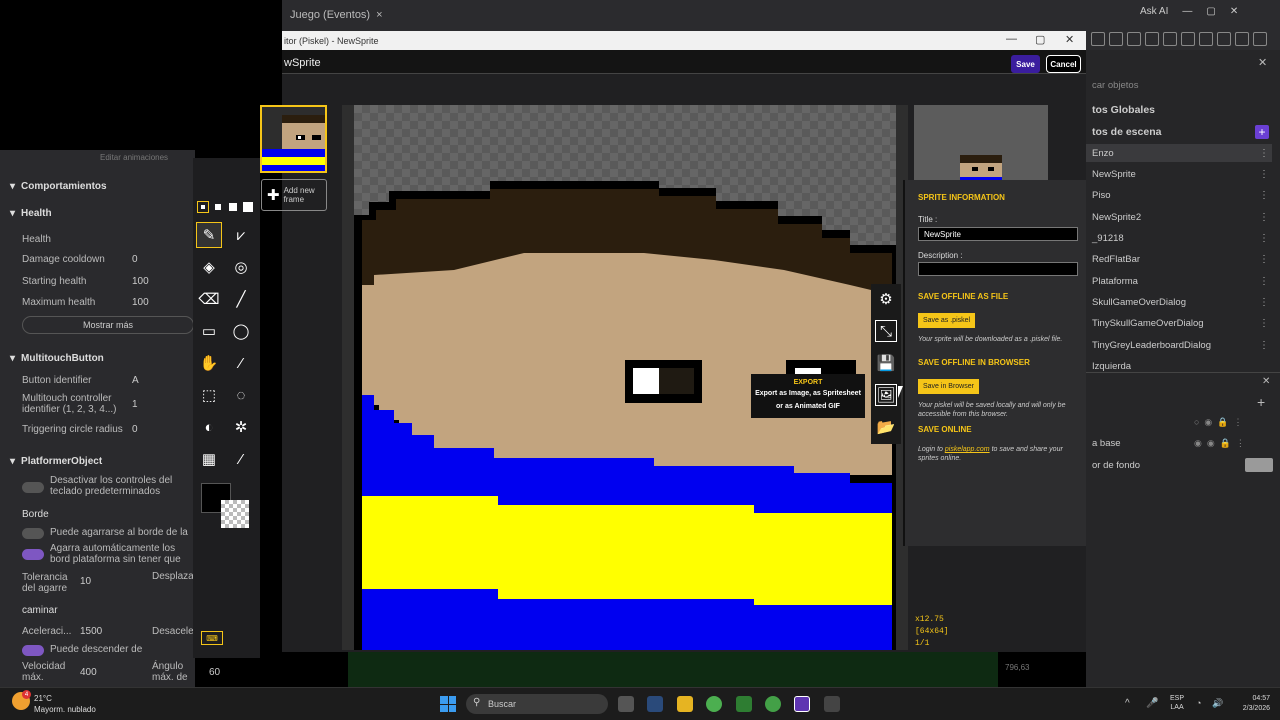 The height and width of the screenshot is (720, 1280). What do you see at coordinates (209, 363) in the screenshot?
I see `move-hand-icon: ✋` at bounding box center [209, 363].